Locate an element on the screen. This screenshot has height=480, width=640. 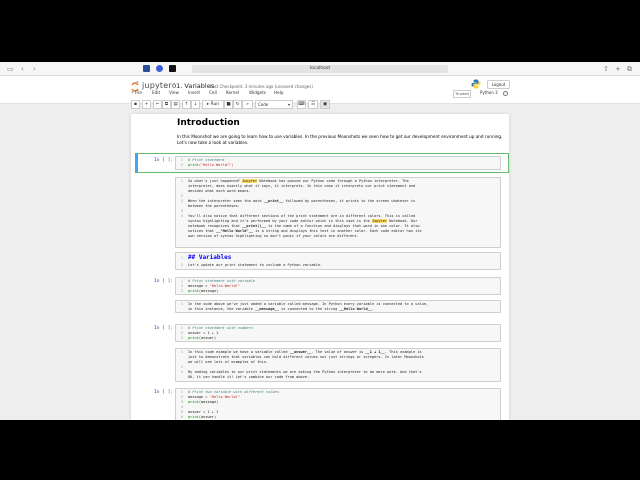
code-line: 3 print(answer) is located at coordinates (198, 338).